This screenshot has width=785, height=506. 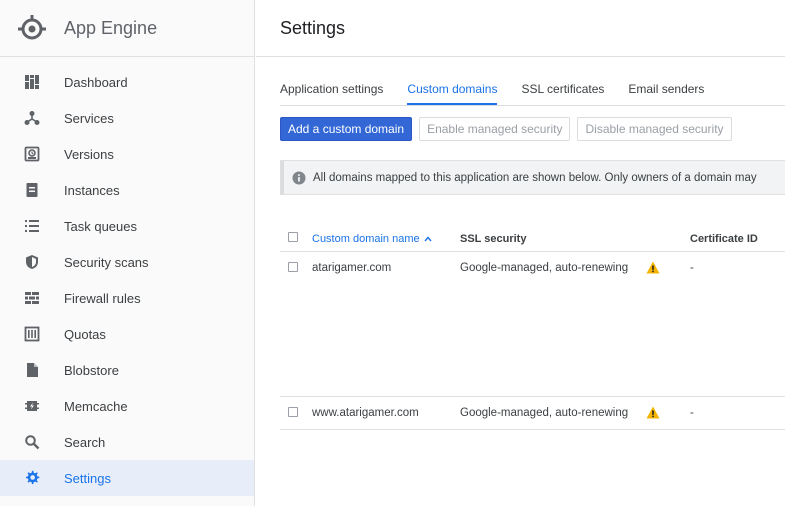 I want to click on column-header-ssl: SSL security, so click(x=493, y=239).